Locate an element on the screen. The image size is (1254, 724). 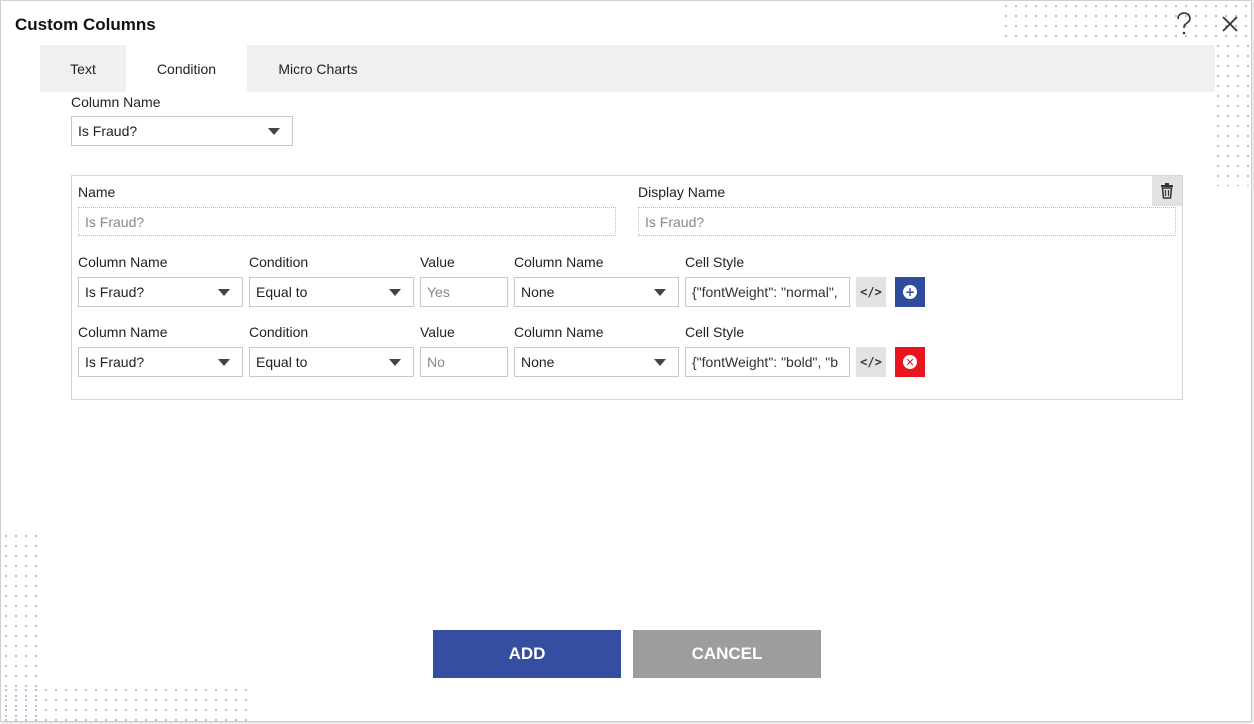
remove-row-button: ✕ is located at coordinates (910, 362).